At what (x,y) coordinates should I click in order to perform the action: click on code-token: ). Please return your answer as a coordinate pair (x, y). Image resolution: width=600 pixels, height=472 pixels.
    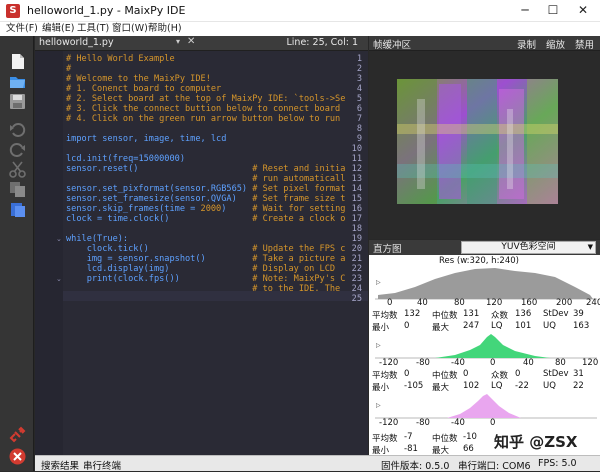
    Looking at the image, I should click on (237, 209).